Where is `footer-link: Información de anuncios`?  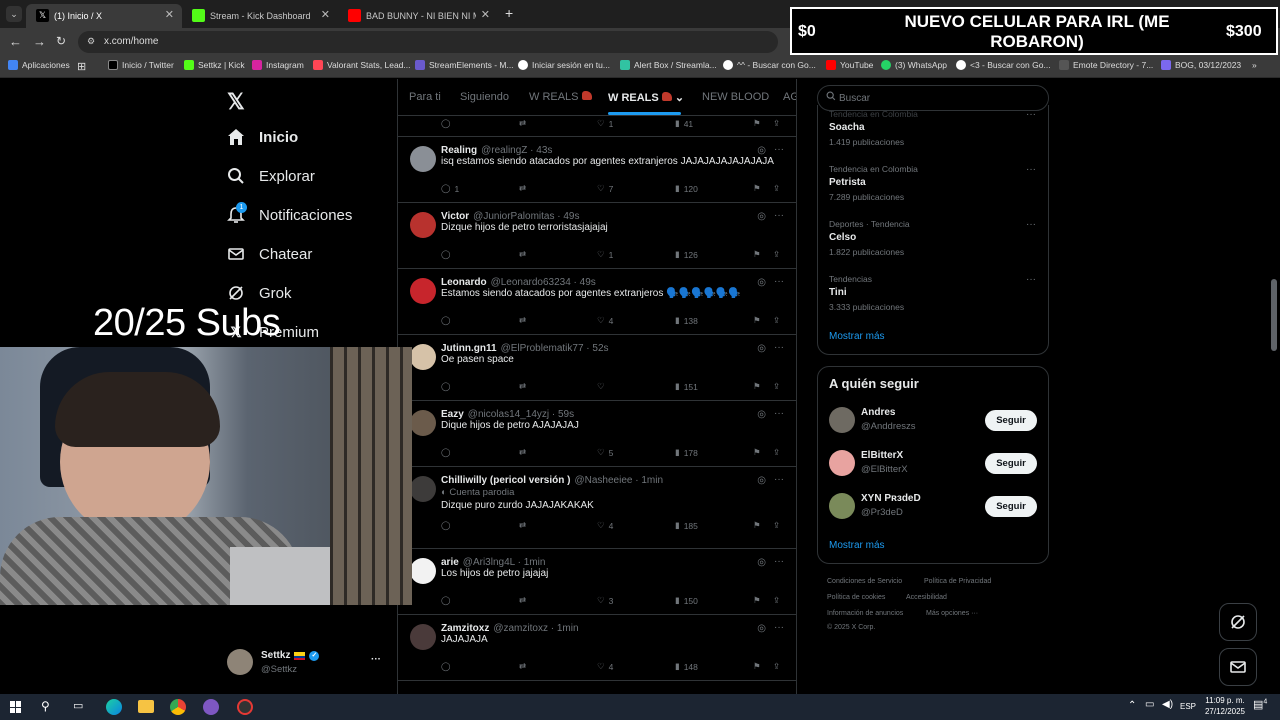
footer-link: Información de anuncios is located at coordinates (865, 613).